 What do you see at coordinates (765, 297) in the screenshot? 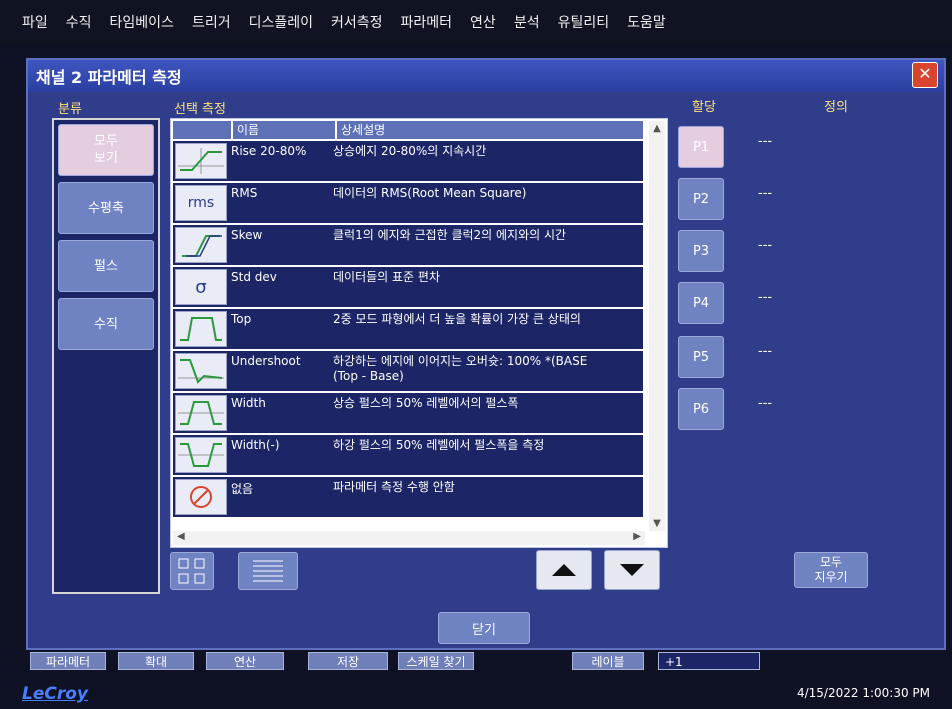
I see `param-p4-def: ---` at bounding box center [765, 297].